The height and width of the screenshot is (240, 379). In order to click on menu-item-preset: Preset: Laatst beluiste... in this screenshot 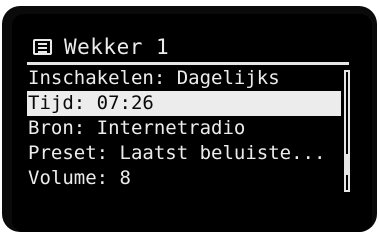, I will do `click(184, 153)`.